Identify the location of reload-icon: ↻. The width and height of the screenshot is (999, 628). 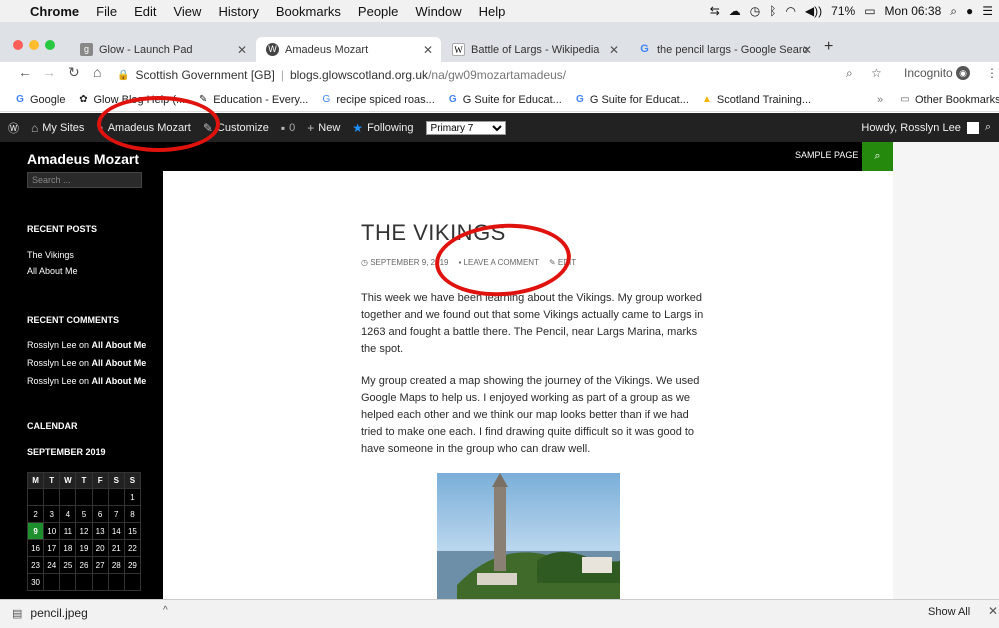
(74, 72).